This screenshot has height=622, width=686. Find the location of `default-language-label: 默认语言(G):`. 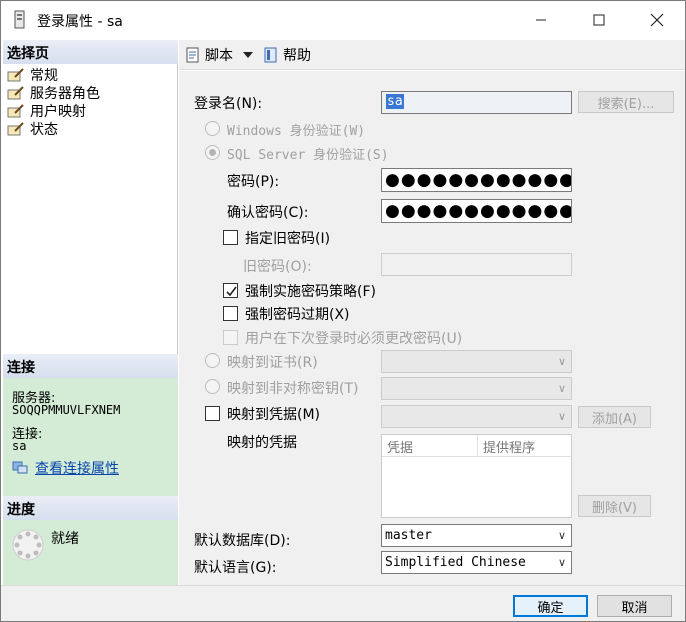

default-language-label: 默认语言(G): is located at coordinates (235, 568).